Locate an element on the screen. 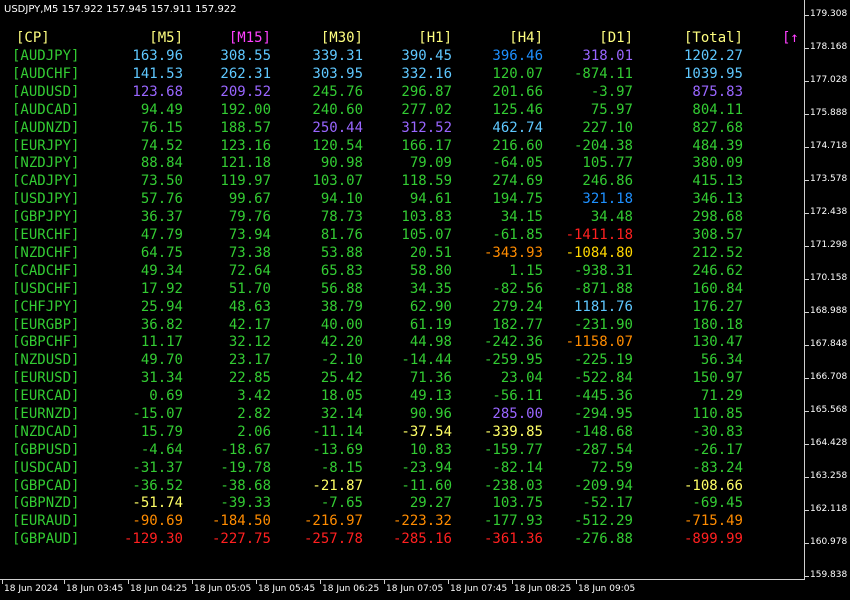 This screenshot has width=850, height=600. table-row-pair: [GBPNZD] is located at coordinates (46, 503).